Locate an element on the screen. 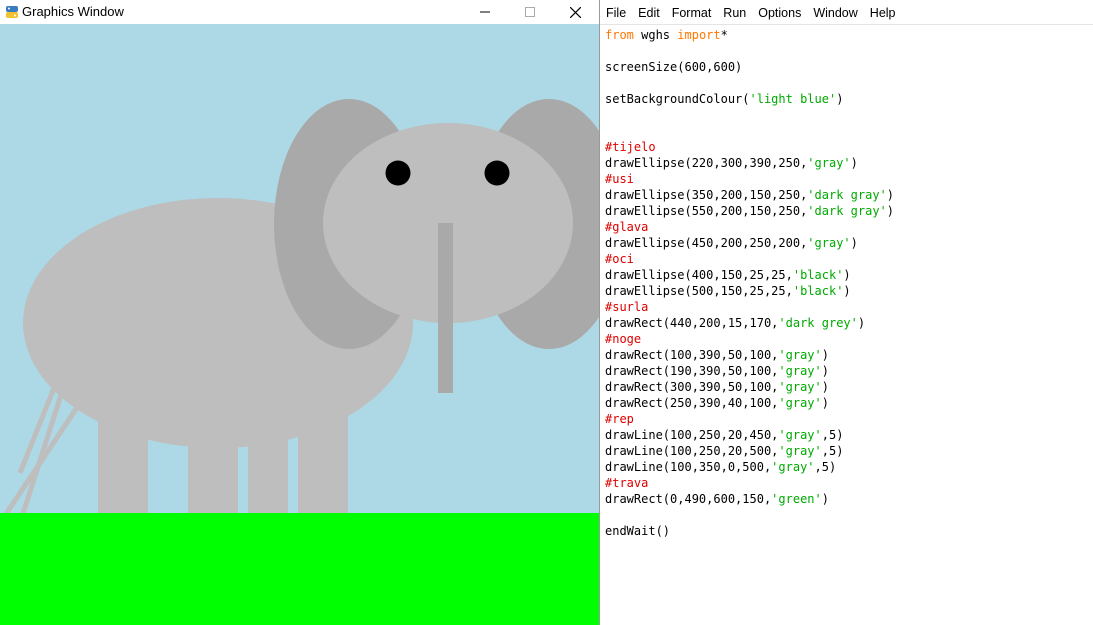 The height and width of the screenshot is (625, 1093). code-line: drawRect(250,390,40,100,'gray') is located at coordinates (847, 403).